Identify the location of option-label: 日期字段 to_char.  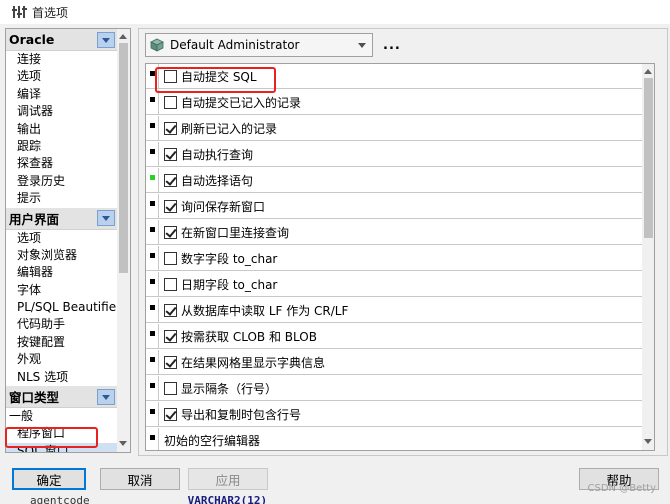
(229, 284).